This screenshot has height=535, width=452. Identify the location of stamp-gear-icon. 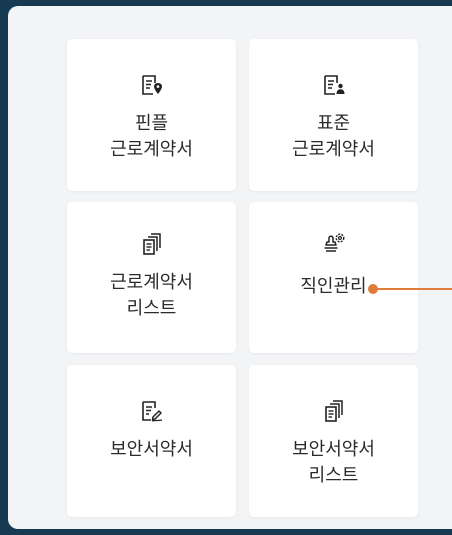
(334, 242).